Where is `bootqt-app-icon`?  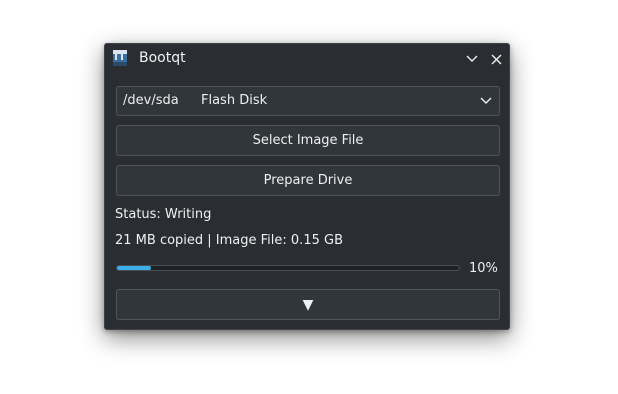 bootqt-app-icon is located at coordinates (120, 58).